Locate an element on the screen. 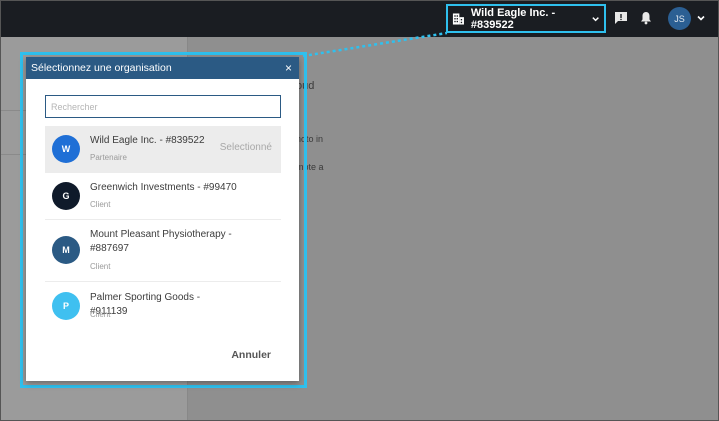 The width and height of the screenshot is (719, 421). avatar-initial: G is located at coordinates (66, 196).